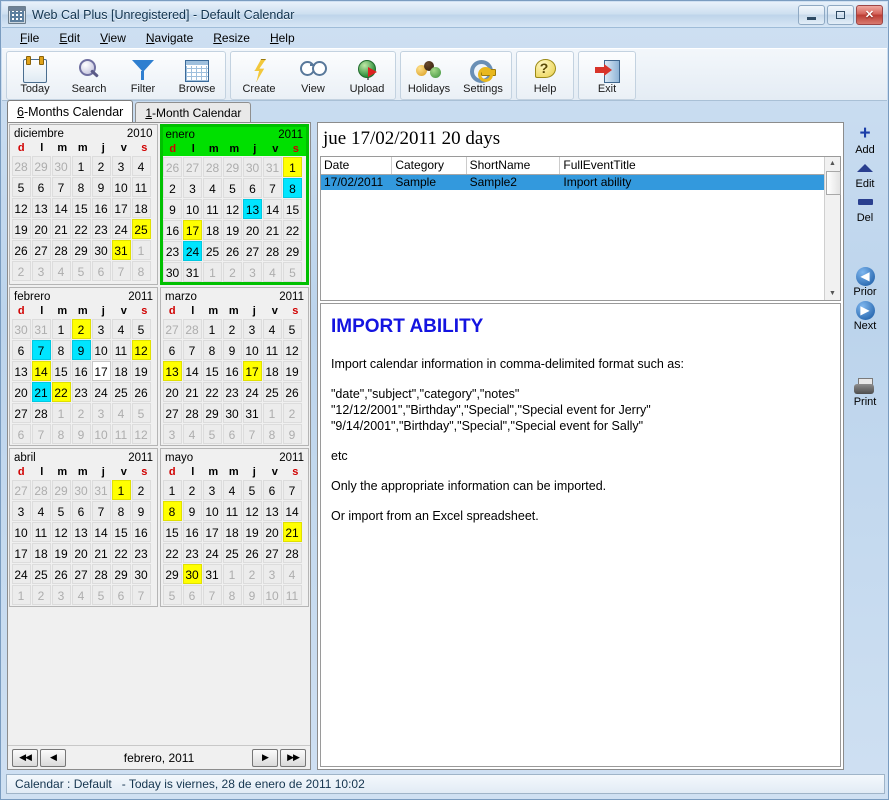  I want to click on day-cell: 9, so click(101, 186).